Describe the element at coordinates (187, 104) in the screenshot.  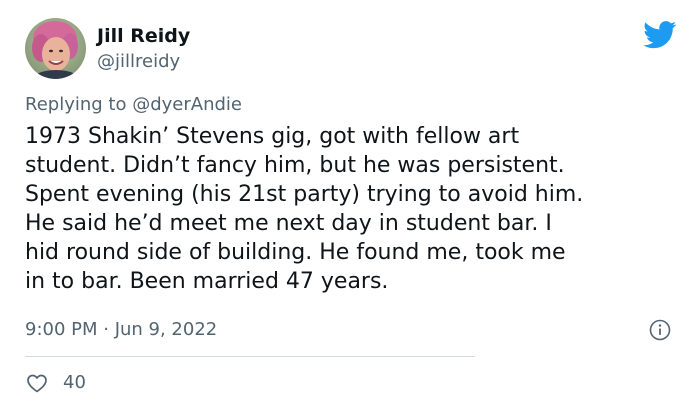
I see `reply-mention-link: @dyerAndie` at that location.